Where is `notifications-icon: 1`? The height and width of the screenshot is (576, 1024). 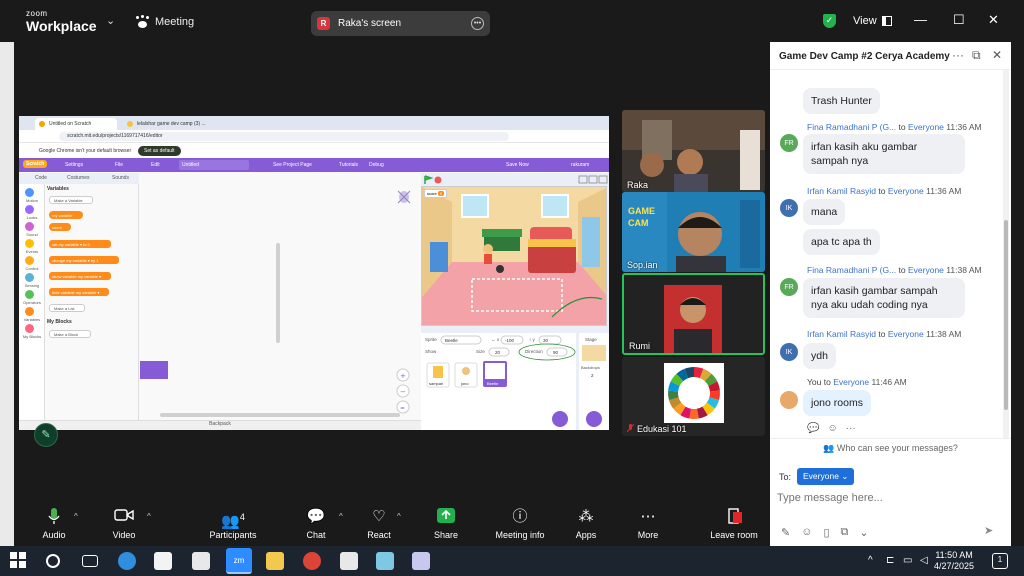
notifications-icon: 1 is located at coordinates (1000, 561).